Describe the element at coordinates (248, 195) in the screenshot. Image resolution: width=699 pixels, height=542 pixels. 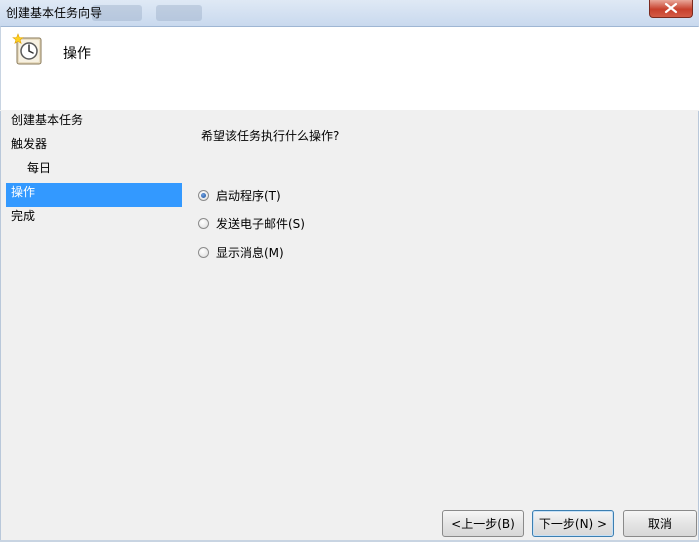
I see `option-label: 启动程序(T)` at that location.